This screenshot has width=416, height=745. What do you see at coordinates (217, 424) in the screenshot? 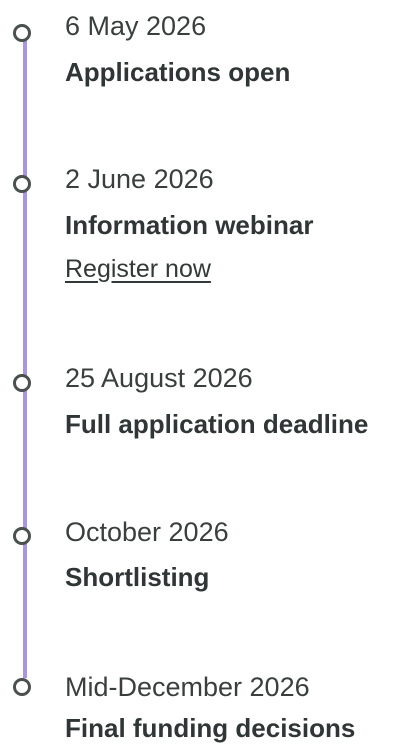
I see `event-title: Full application deadline` at bounding box center [217, 424].